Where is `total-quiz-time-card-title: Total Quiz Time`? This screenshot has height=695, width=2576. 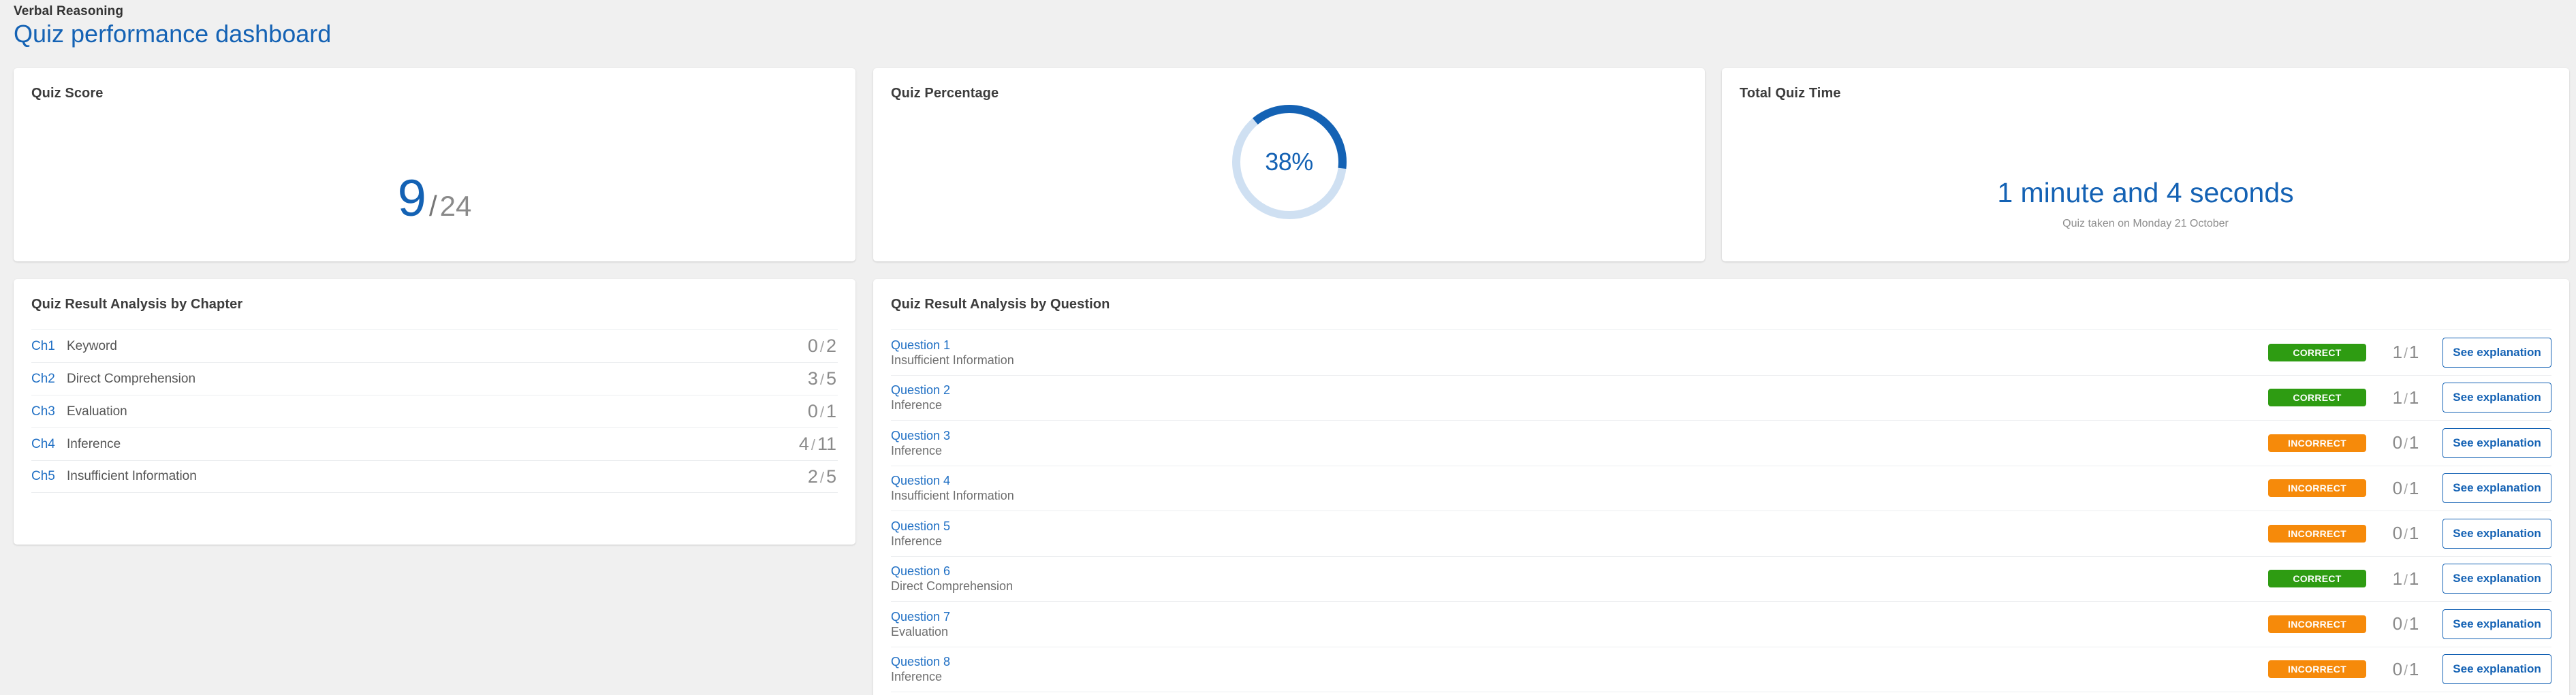 total-quiz-time-card-title: Total Quiz Time is located at coordinates (1790, 94).